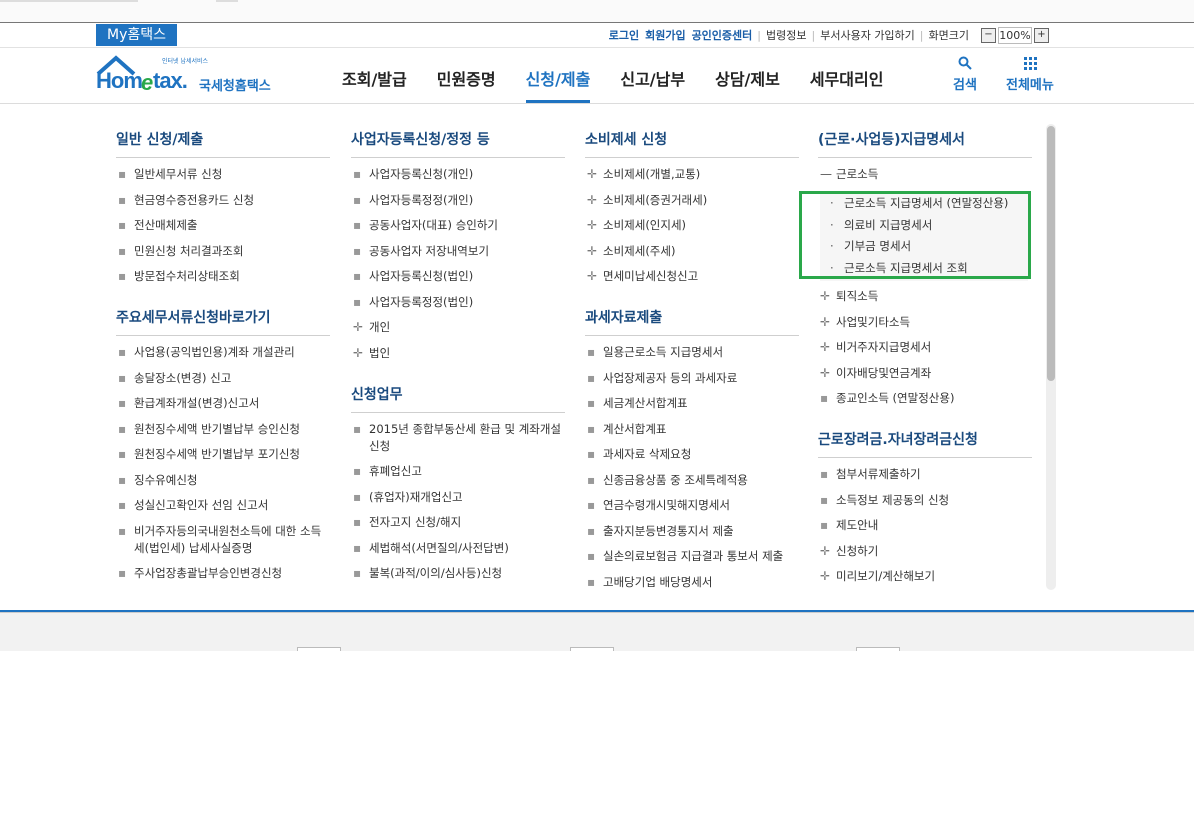 This screenshot has width=1194, height=840. Describe the element at coordinates (692, 200) in the screenshot. I see `menu-item-expandable: ✛ 소비제세(증권거래세)` at that location.